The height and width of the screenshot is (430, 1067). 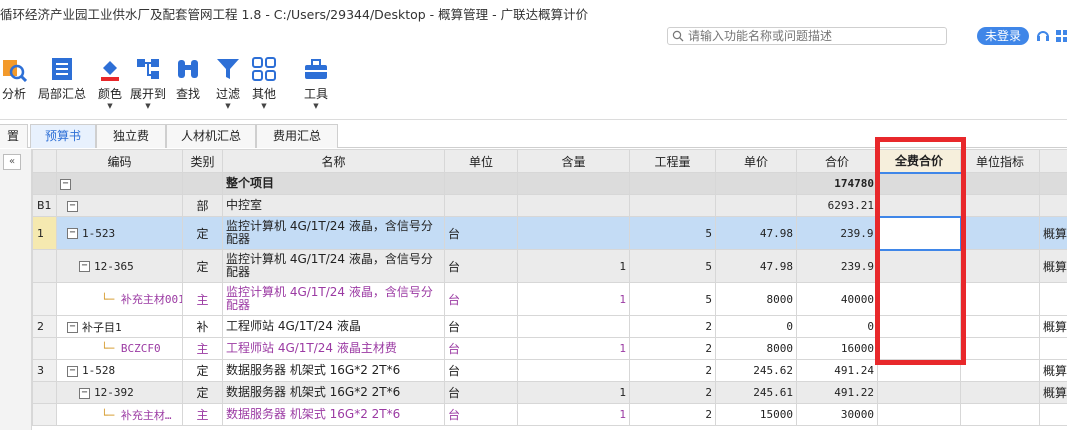 What do you see at coordinates (549, 326) in the screenshot?
I see `table-row: 2 − 补子目1 补 工程师站 4G/1T/24 液晶 台 2 0 0 概算` at bounding box center [549, 326].